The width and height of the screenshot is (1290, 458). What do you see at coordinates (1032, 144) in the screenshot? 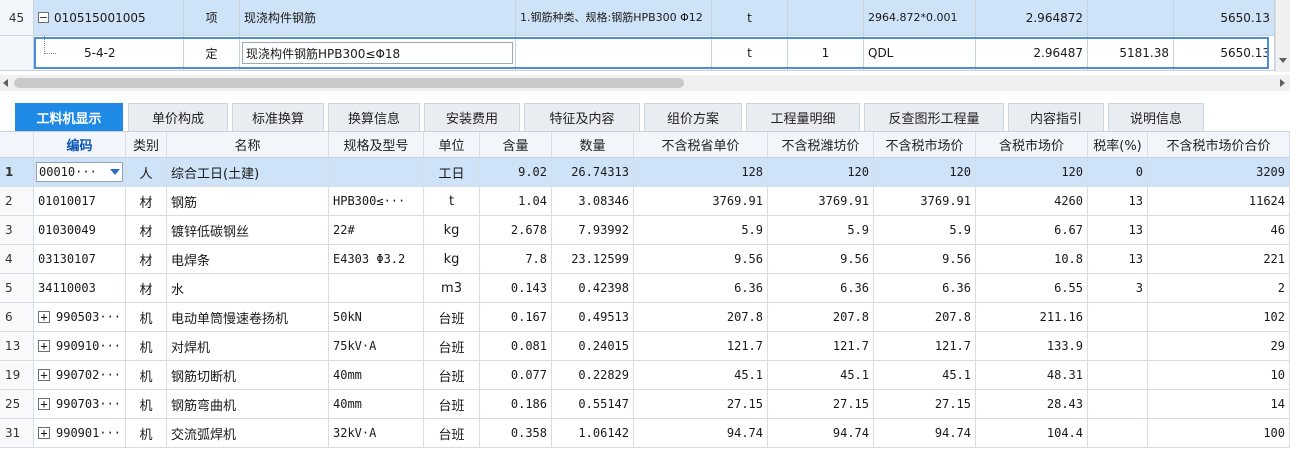
I see `column-header: 含税市场价` at bounding box center [1032, 144].